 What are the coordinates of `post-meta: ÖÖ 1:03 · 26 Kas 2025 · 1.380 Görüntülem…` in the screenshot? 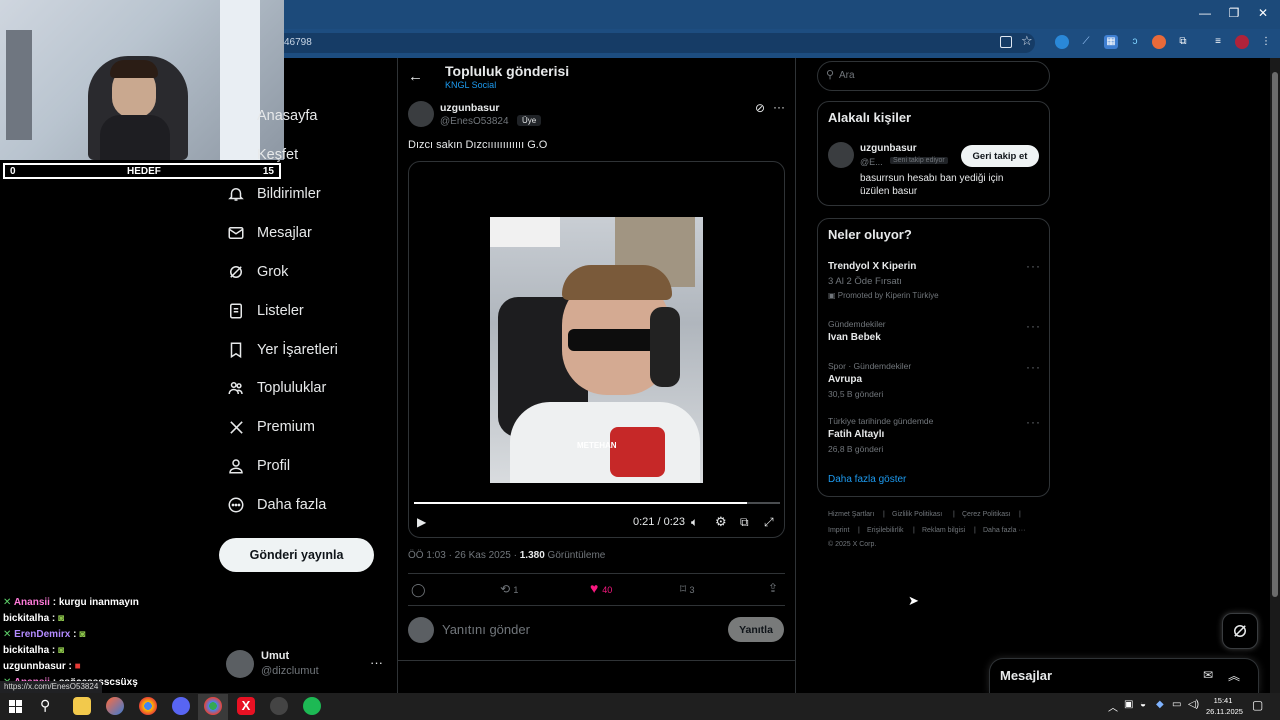 It's located at (506, 555).